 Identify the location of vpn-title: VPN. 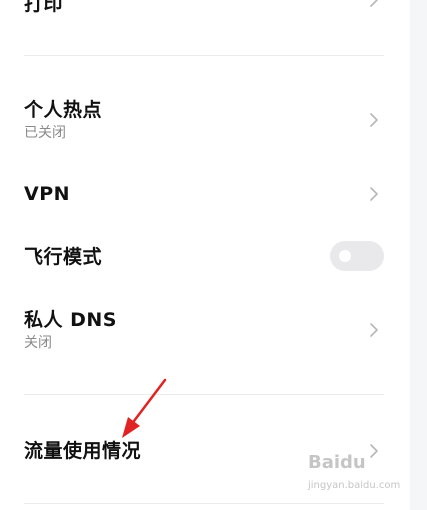
(47, 194).